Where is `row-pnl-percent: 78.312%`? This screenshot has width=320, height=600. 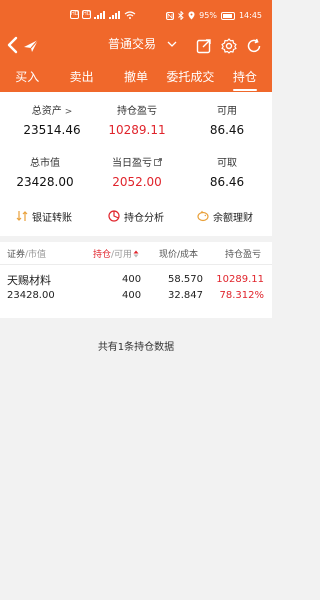 row-pnl-percent: 78.312% is located at coordinates (242, 295).